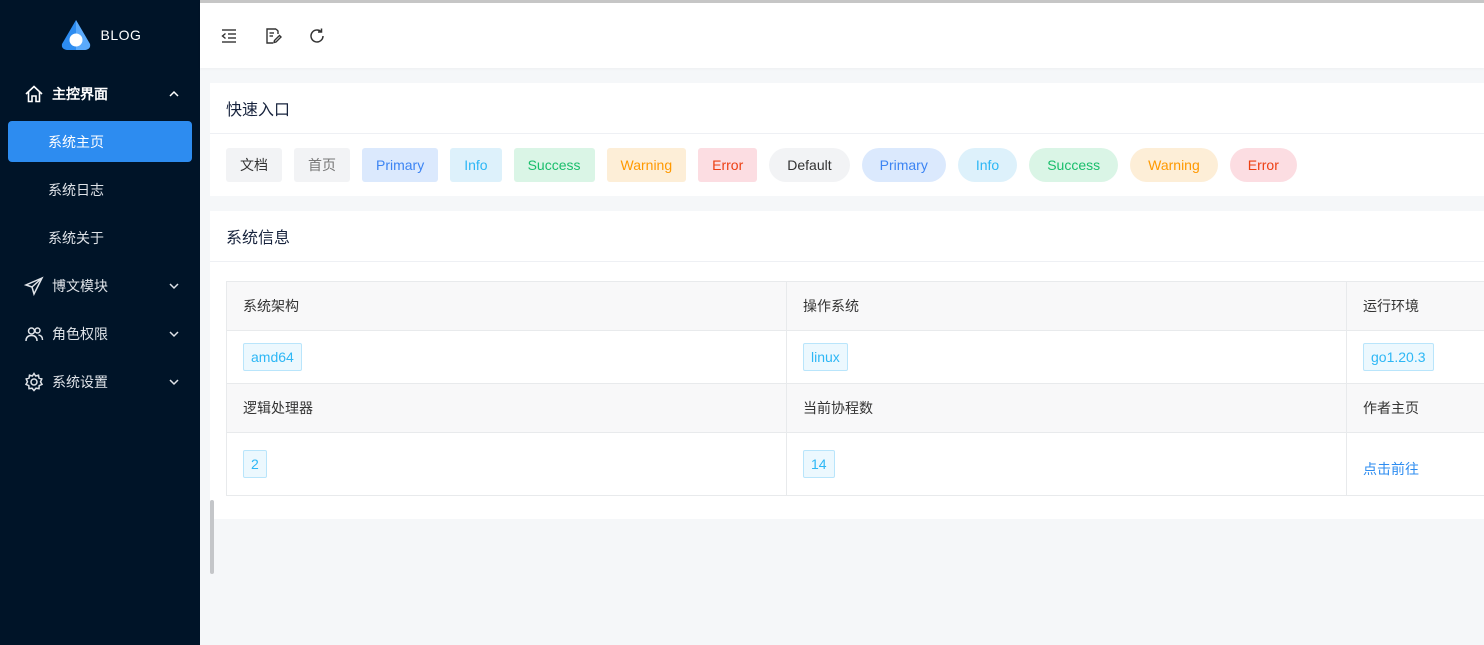 The image size is (1484, 645). I want to click on refresh-icon, so click(317, 36).